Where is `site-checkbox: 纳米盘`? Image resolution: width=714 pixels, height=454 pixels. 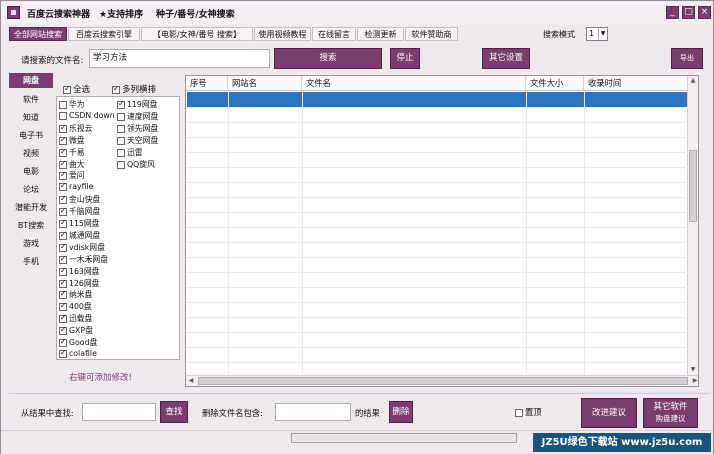 site-checkbox: 纳米盘 is located at coordinates (75, 294).